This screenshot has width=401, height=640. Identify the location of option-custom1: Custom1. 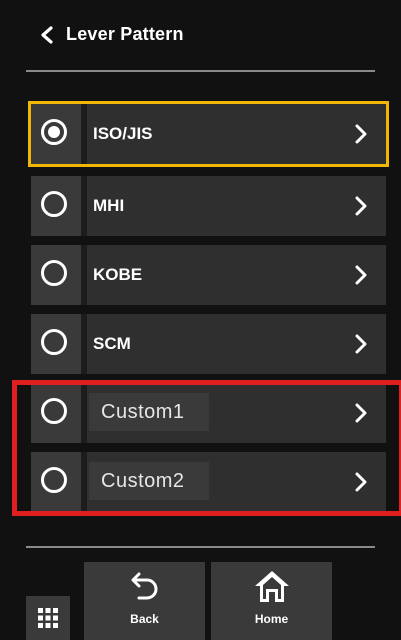
(208, 413).